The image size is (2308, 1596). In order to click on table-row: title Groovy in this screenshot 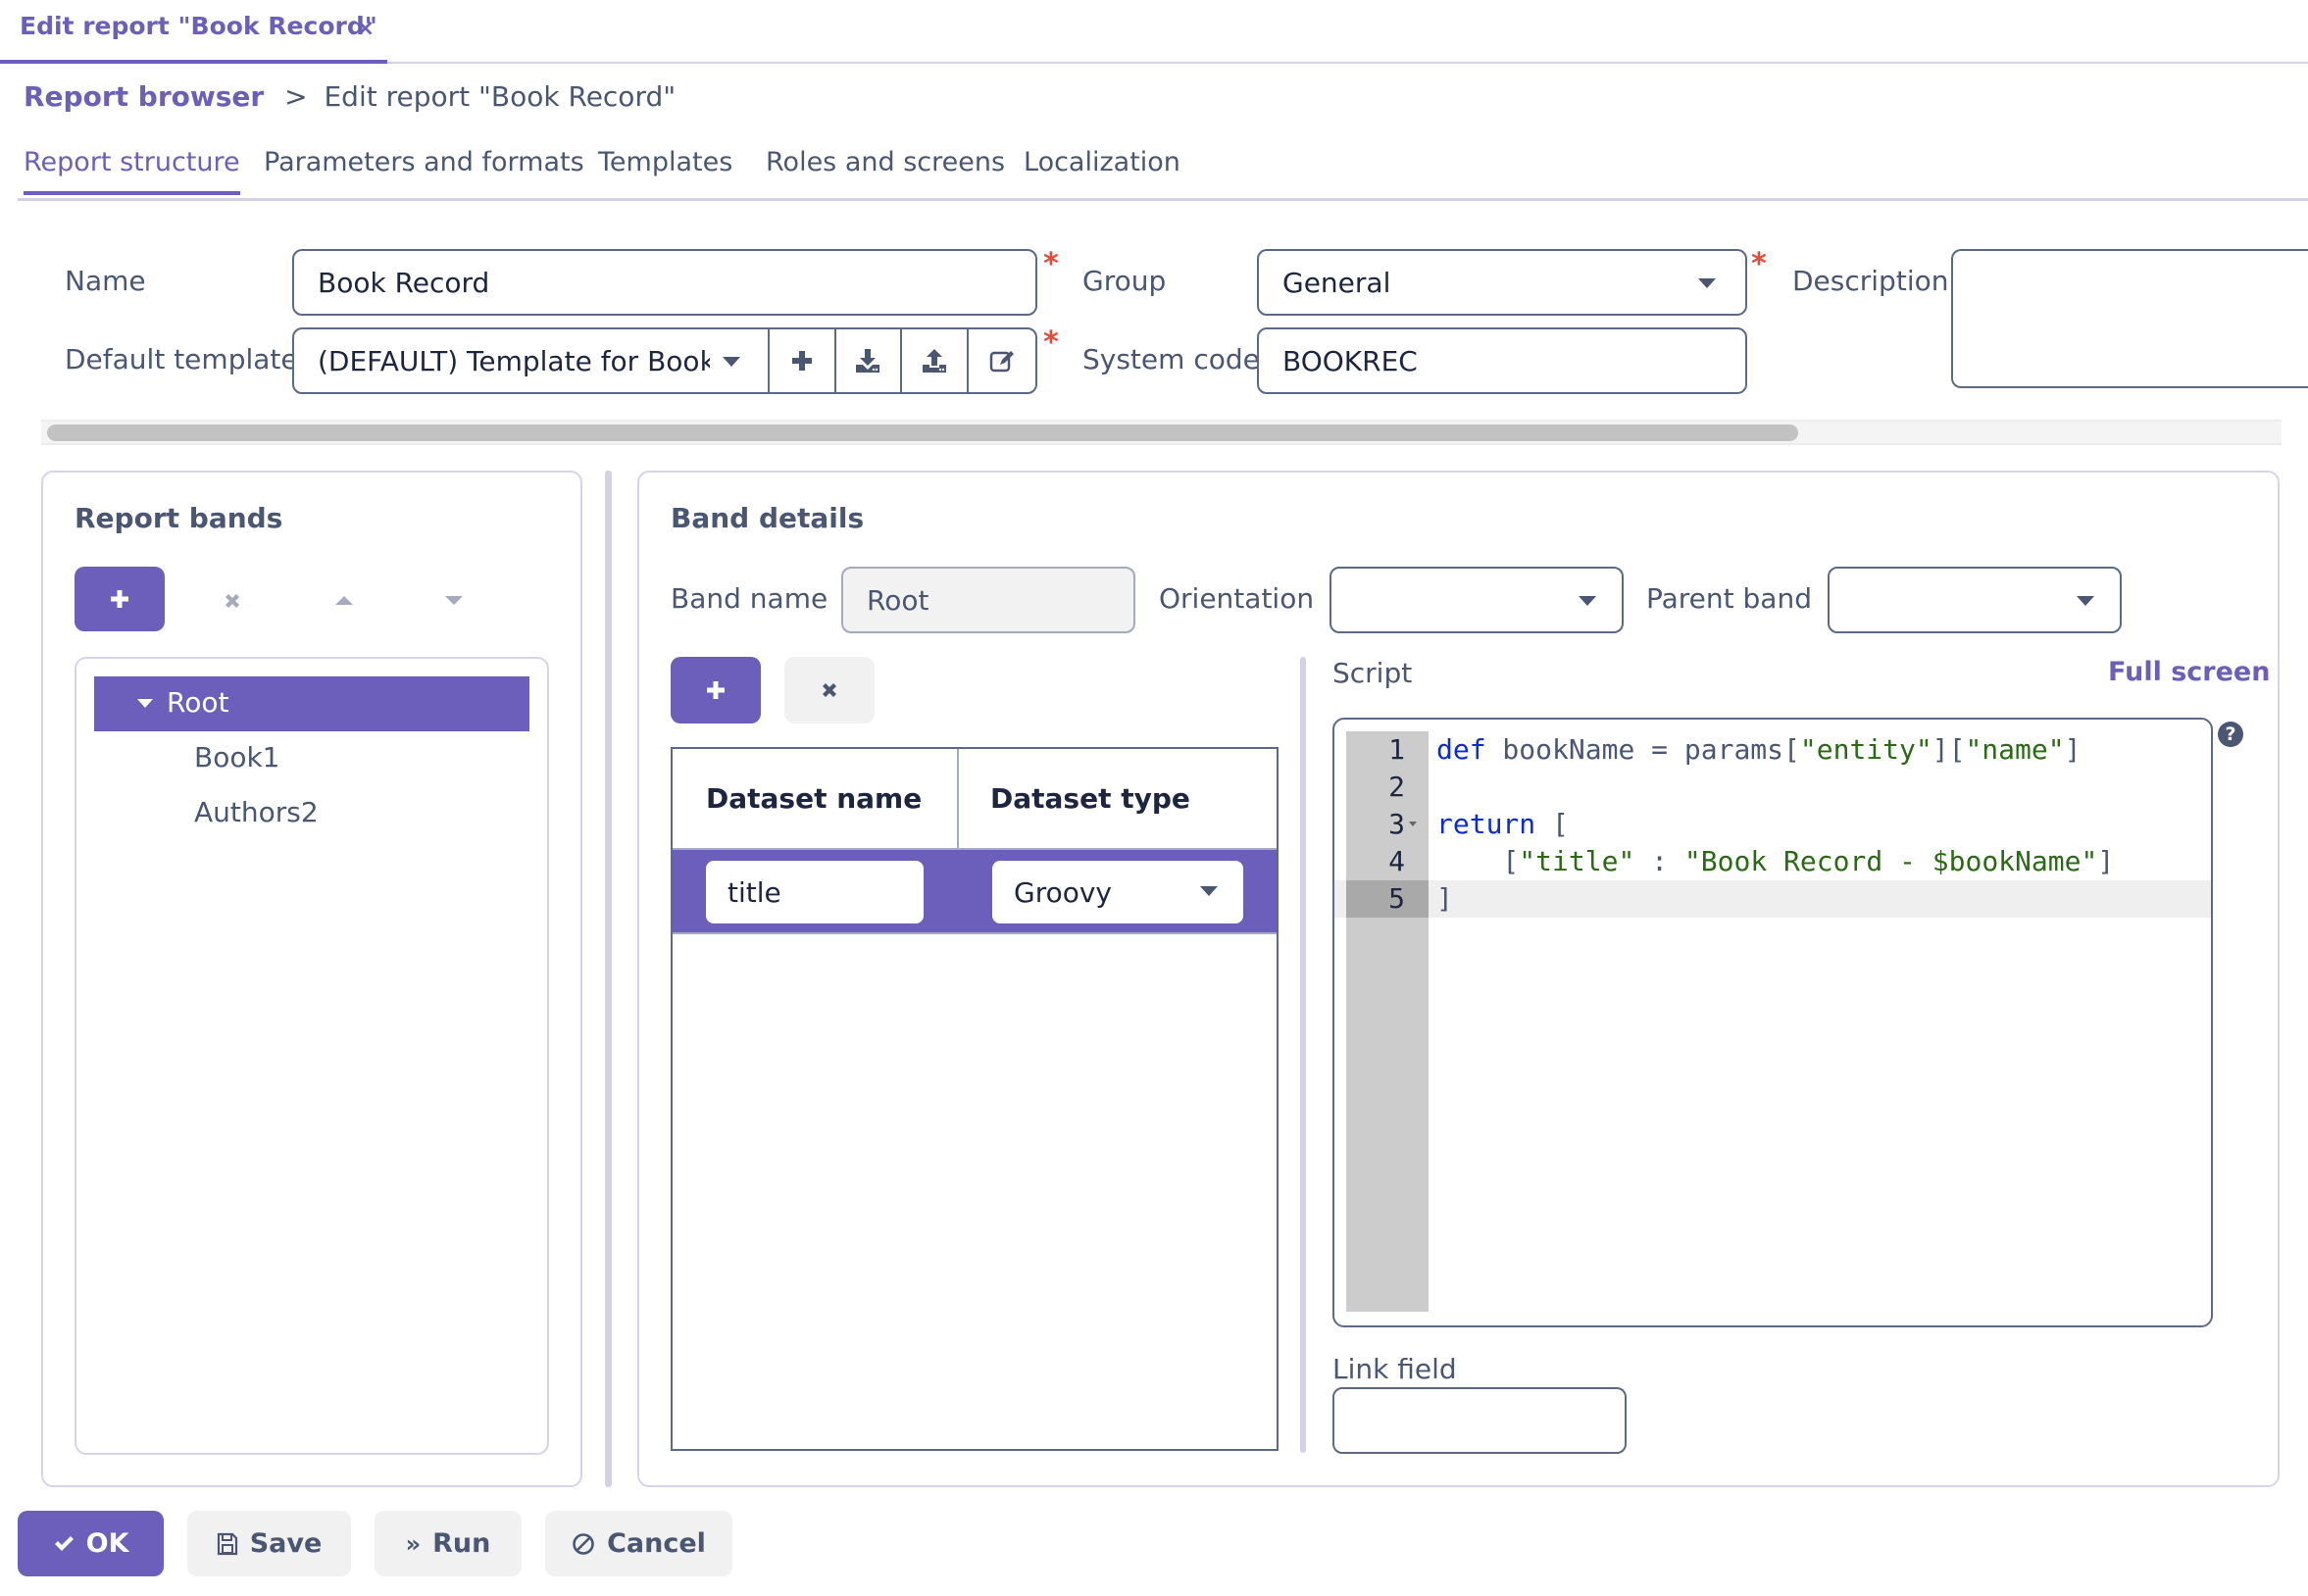, I will do `click(975, 892)`.